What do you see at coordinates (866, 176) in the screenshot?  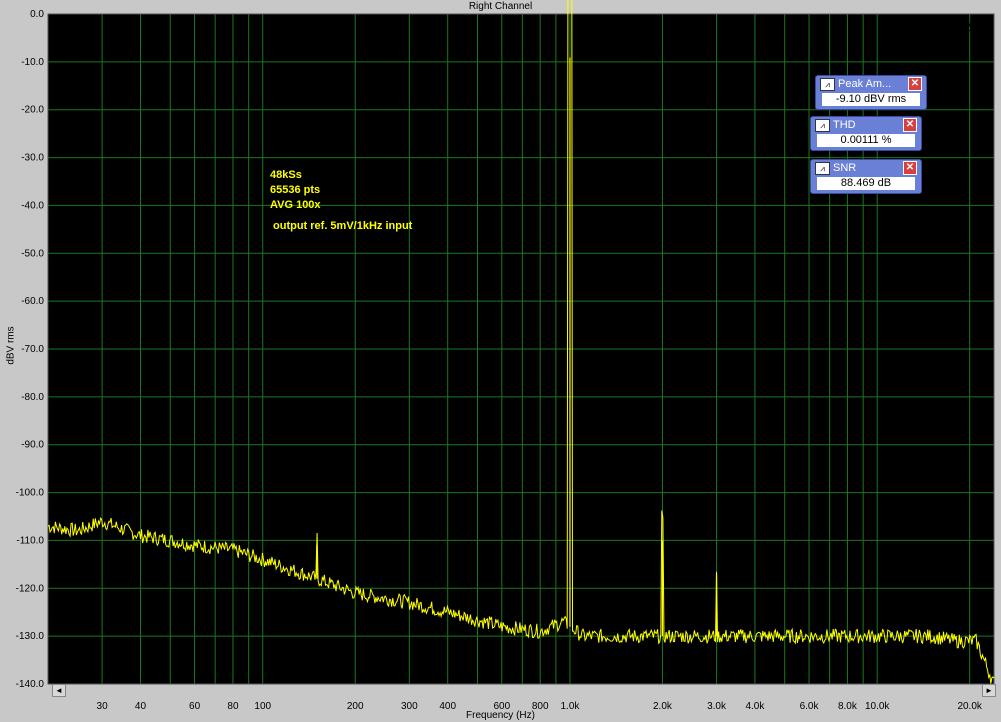 I see `meter-snr: ⩘ SNR ✕ 88.469 dB` at bounding box center [866, 176].